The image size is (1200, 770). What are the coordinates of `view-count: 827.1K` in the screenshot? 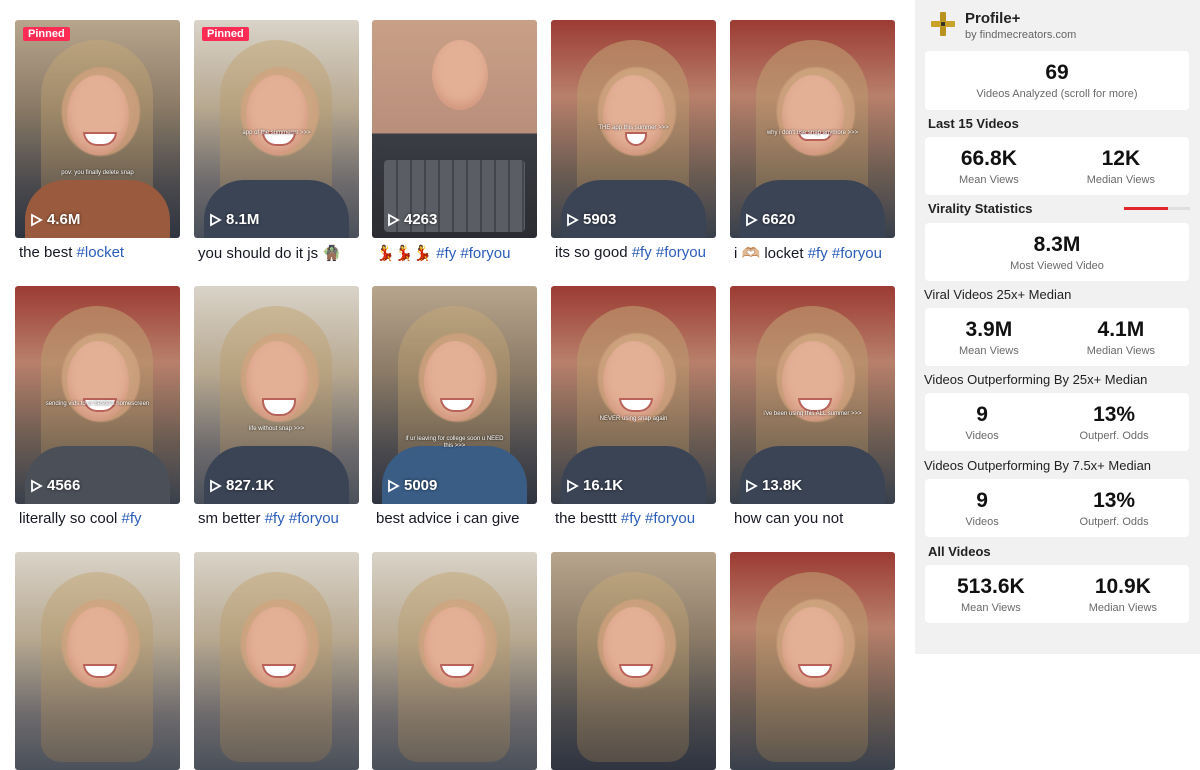 It's located at (250, 485).